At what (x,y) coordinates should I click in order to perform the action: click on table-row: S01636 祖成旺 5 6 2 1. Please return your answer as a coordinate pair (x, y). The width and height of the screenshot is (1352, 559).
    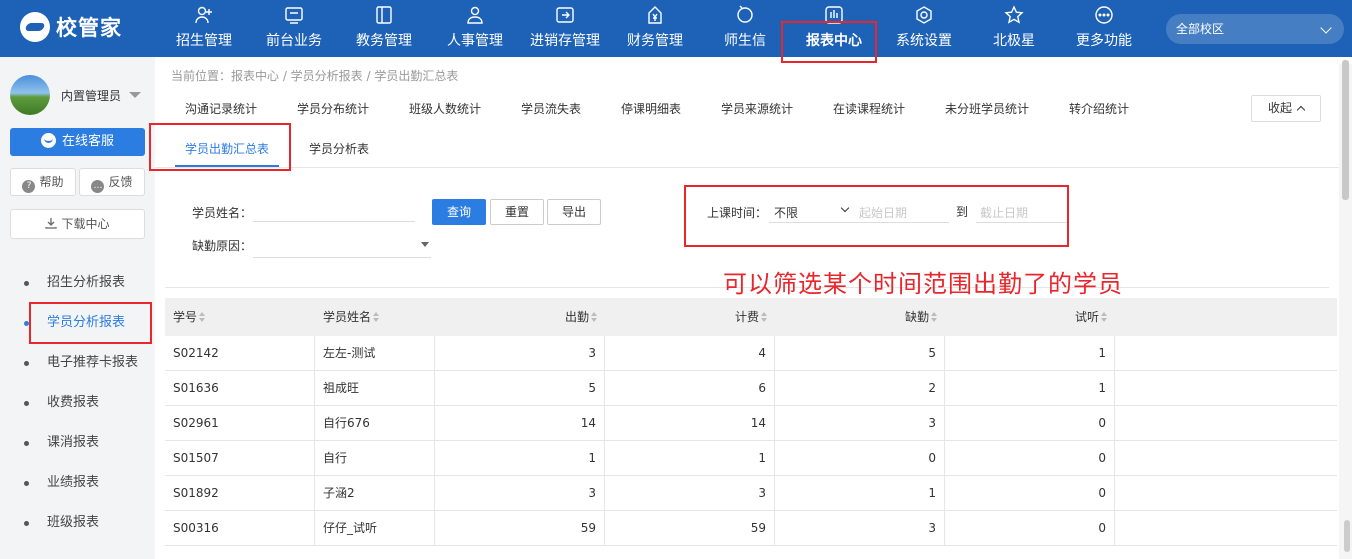
    Looking at the image, I should click on (751, 388).